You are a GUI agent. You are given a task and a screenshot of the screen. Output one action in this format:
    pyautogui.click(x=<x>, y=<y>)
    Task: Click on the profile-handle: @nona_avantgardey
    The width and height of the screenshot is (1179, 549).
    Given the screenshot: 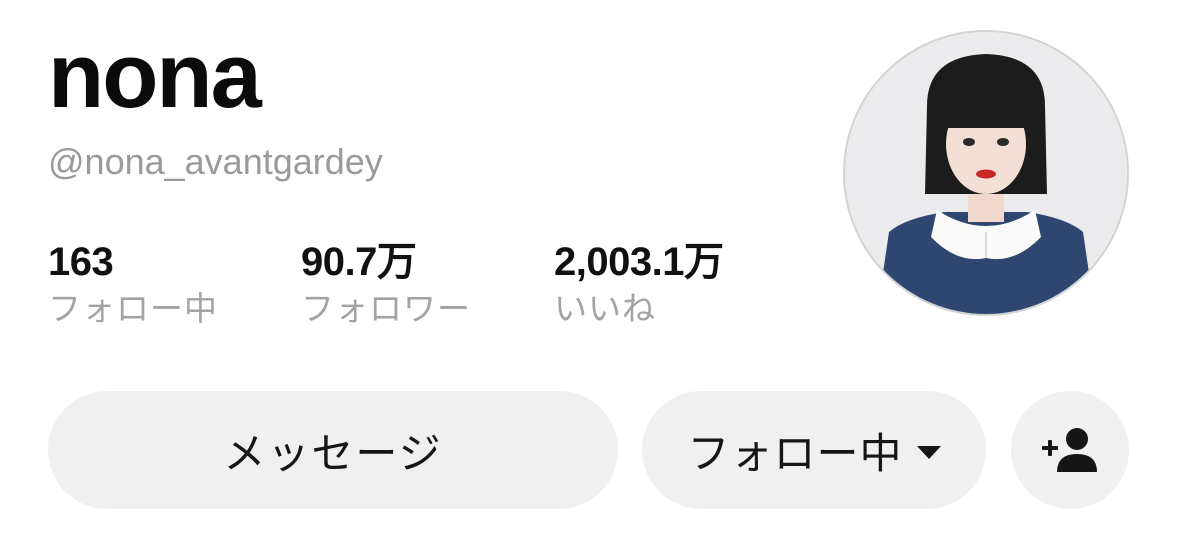 What is the action you would take?
    pyautogui.click(x=215, y=161)
    